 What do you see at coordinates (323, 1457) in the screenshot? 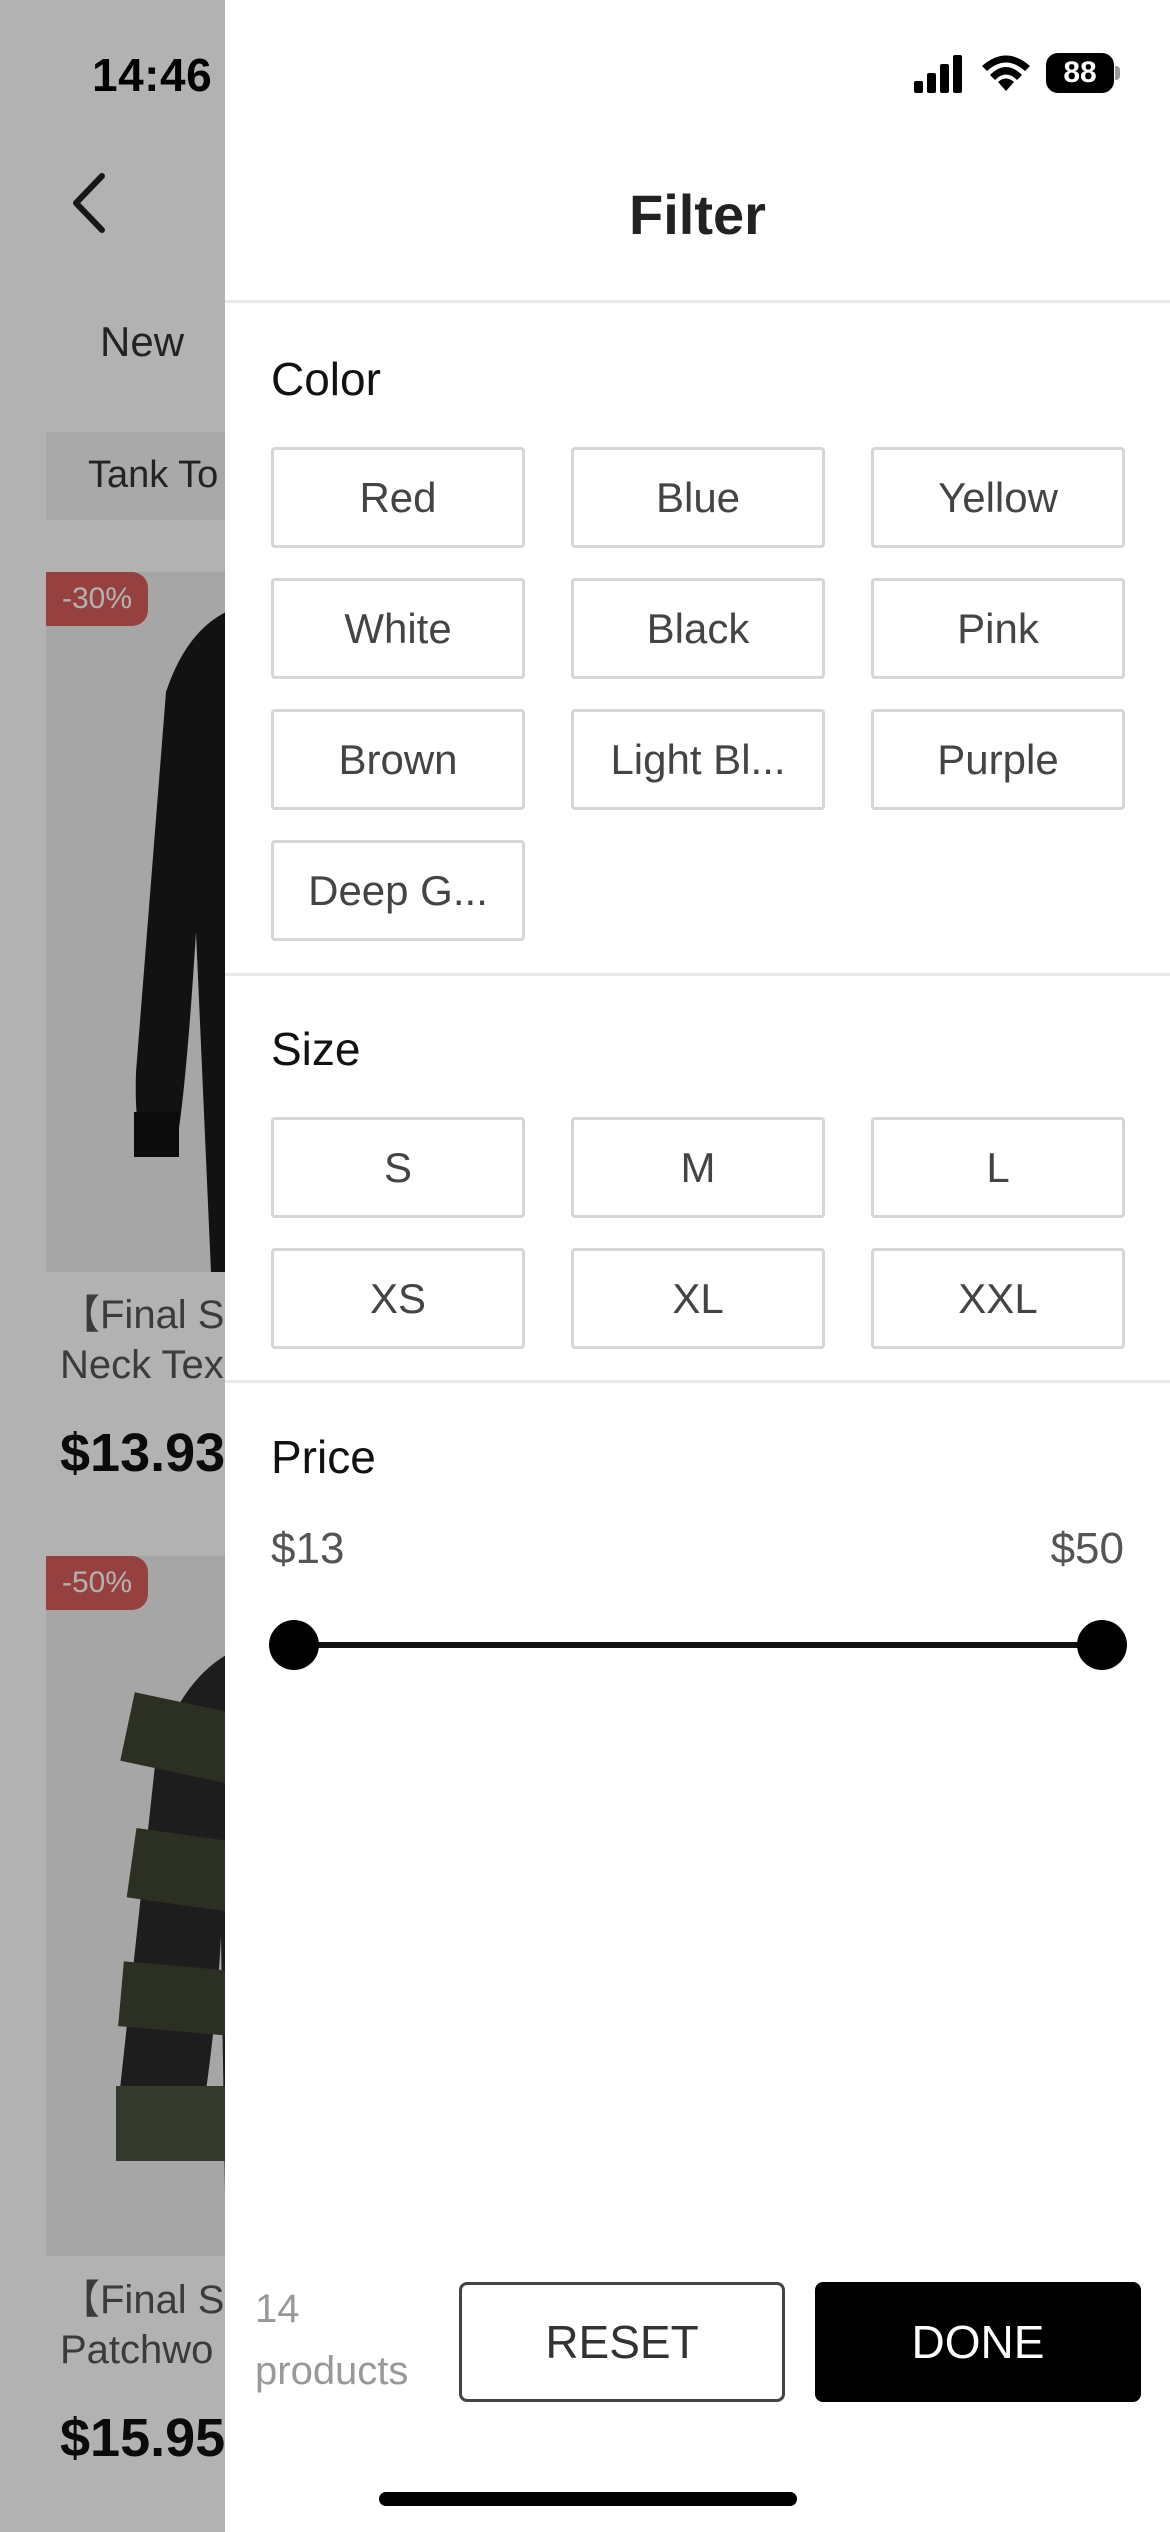
I see `price-section-title: Price` at bounding box center [323, 1457].